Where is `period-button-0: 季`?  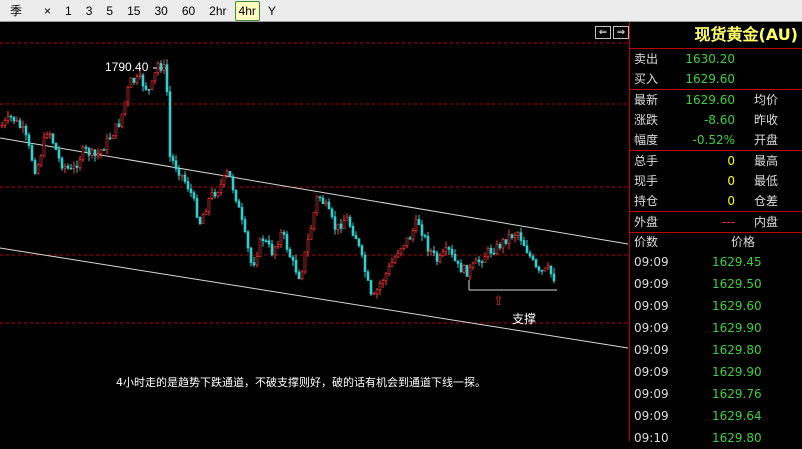 period-button-0: 季 is located at coordinates (16, 11).